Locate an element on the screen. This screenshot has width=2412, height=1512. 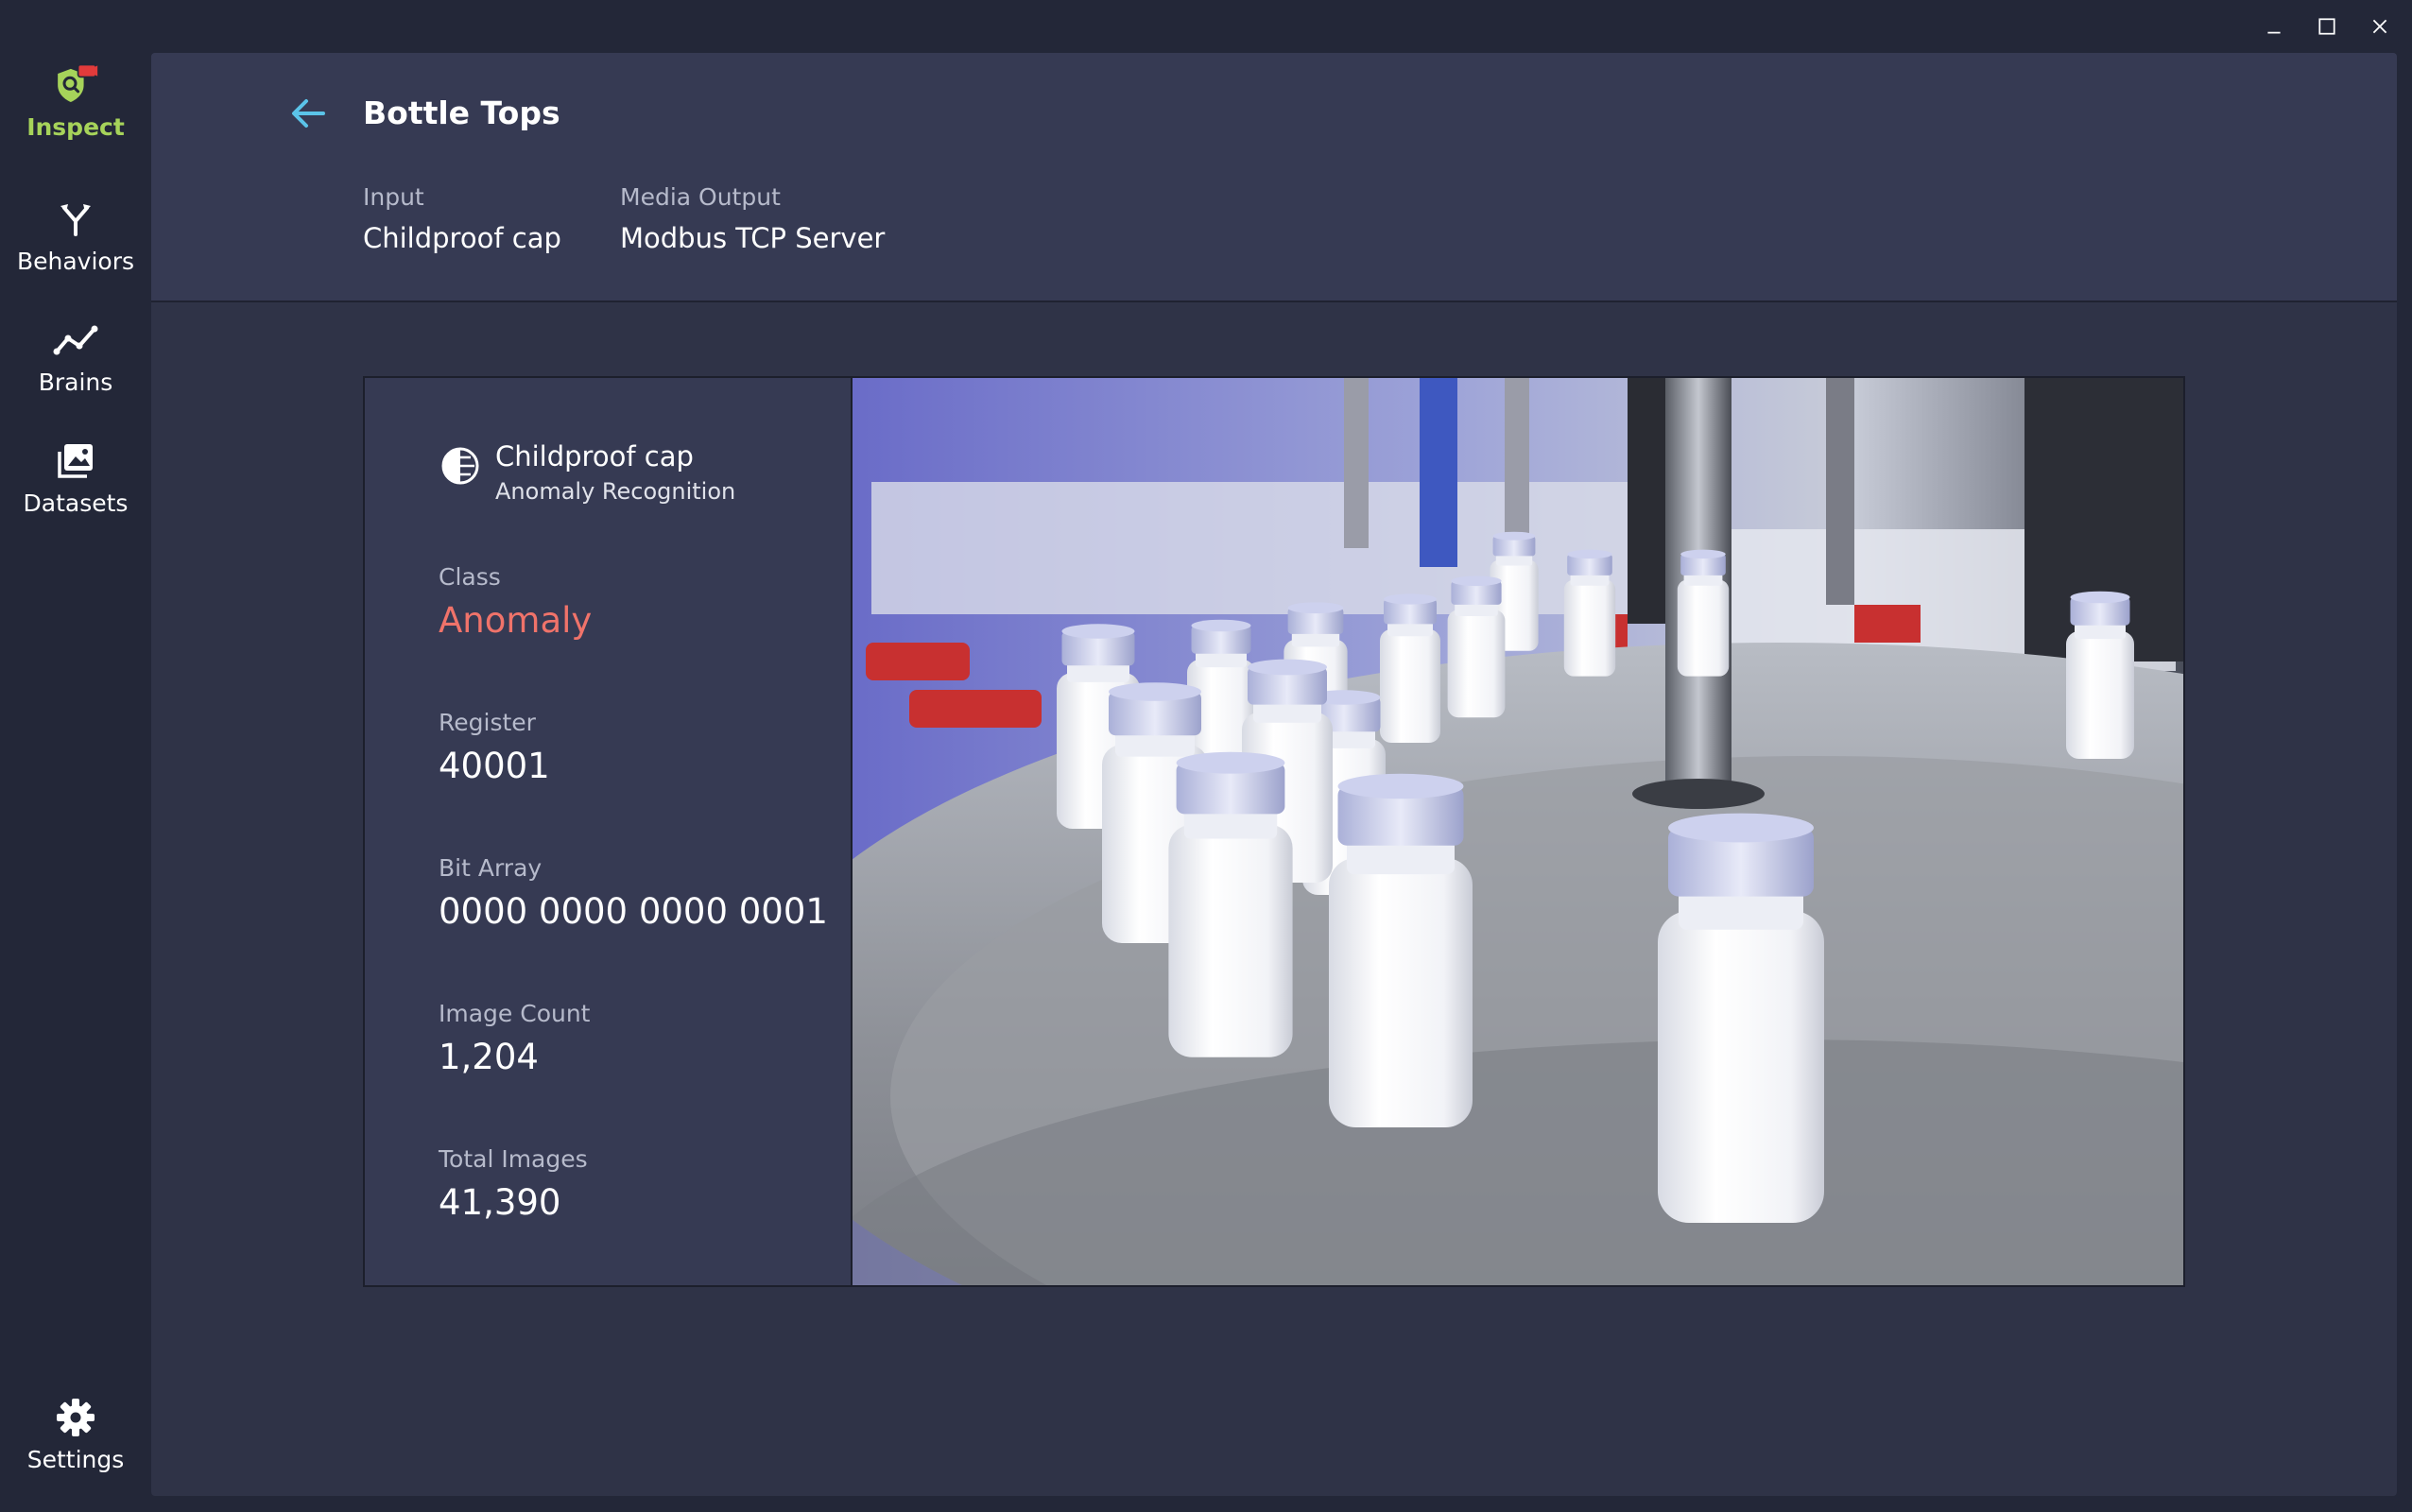
bit-array-field: Bit Array 0000 0000 0000 0001 is located at coordinates (634, 893).